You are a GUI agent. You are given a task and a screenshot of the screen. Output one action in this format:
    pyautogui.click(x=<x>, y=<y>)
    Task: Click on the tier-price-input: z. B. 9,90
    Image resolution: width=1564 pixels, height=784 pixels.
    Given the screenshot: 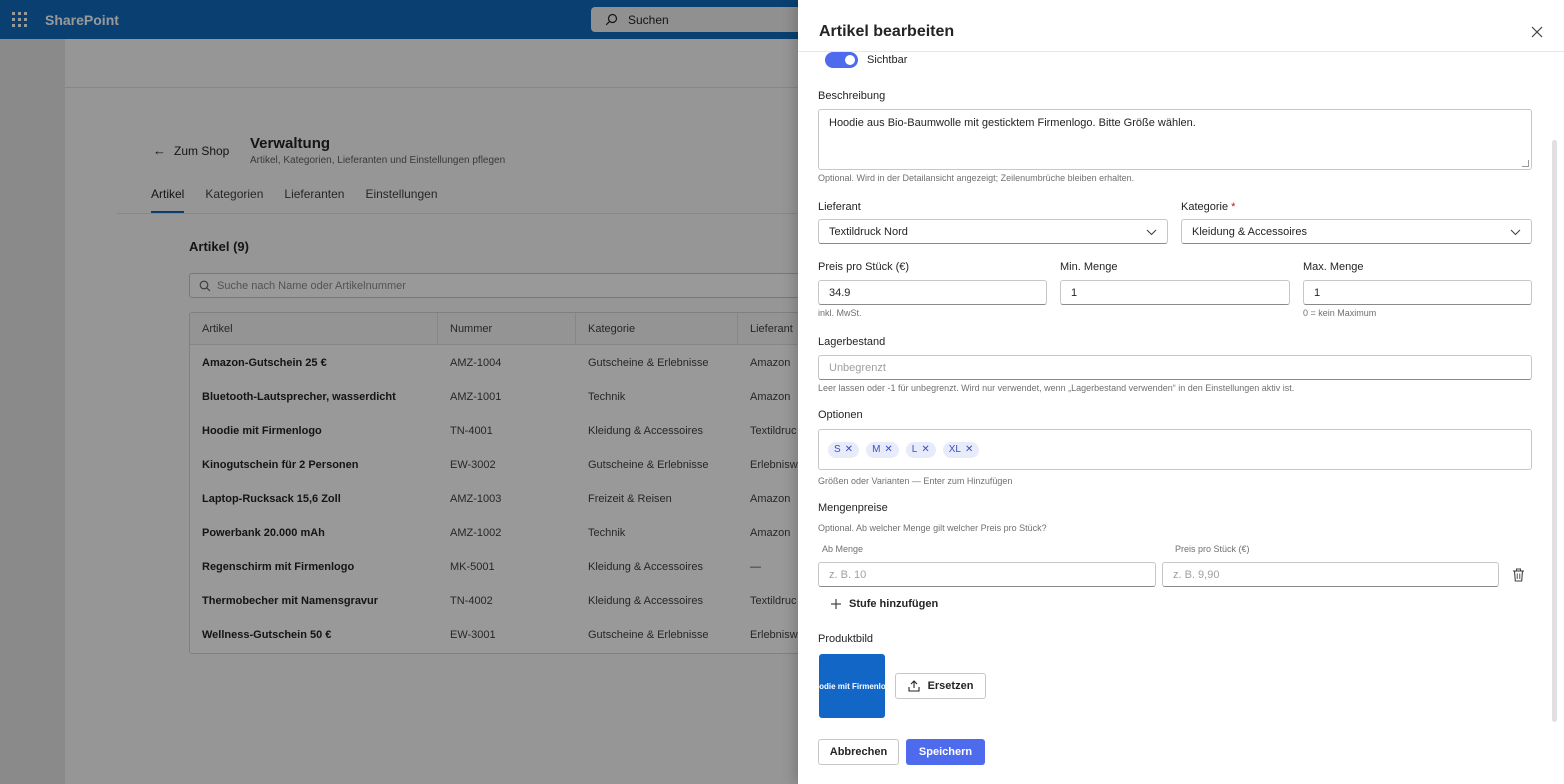 What is the action you would take?
    pyautogui.click(x=1330, y=574)
    